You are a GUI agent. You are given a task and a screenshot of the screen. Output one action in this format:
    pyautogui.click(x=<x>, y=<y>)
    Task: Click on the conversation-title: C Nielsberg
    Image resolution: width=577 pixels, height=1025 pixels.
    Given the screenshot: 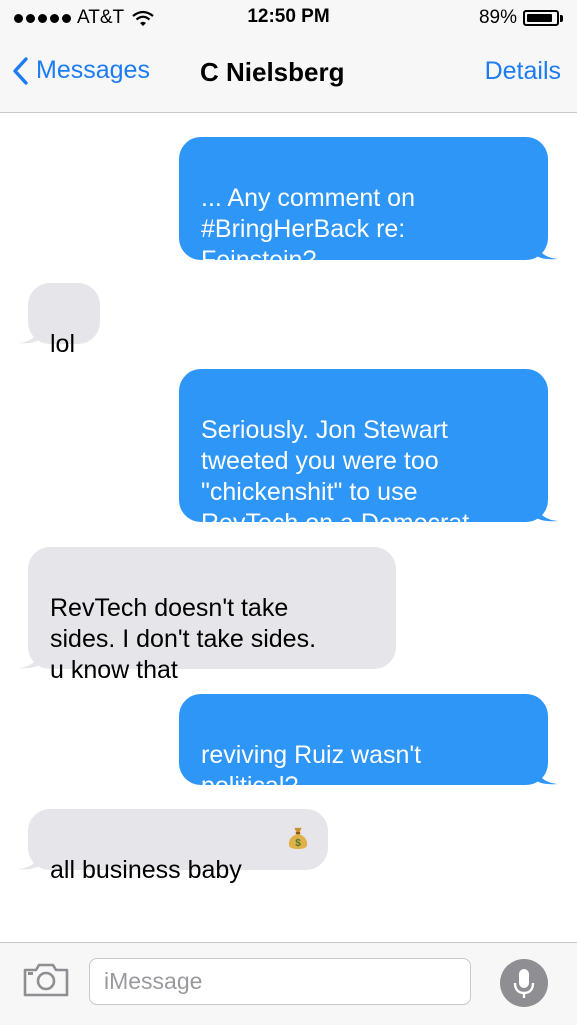 What is the action you would take?
    pyautogui.click(x=272, y=72)
    